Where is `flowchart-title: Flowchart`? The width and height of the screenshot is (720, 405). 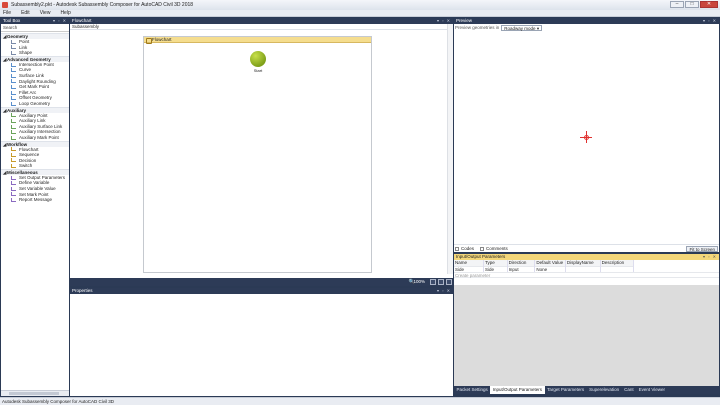 flowchart-title: Flowchart is located at coordinates (82, 20).